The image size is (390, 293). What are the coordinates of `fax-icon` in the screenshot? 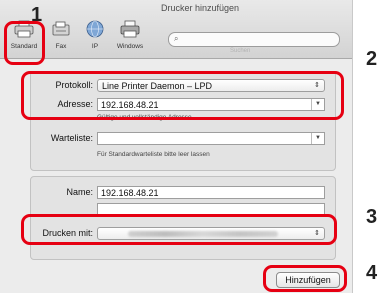 It's located at (61, 28).